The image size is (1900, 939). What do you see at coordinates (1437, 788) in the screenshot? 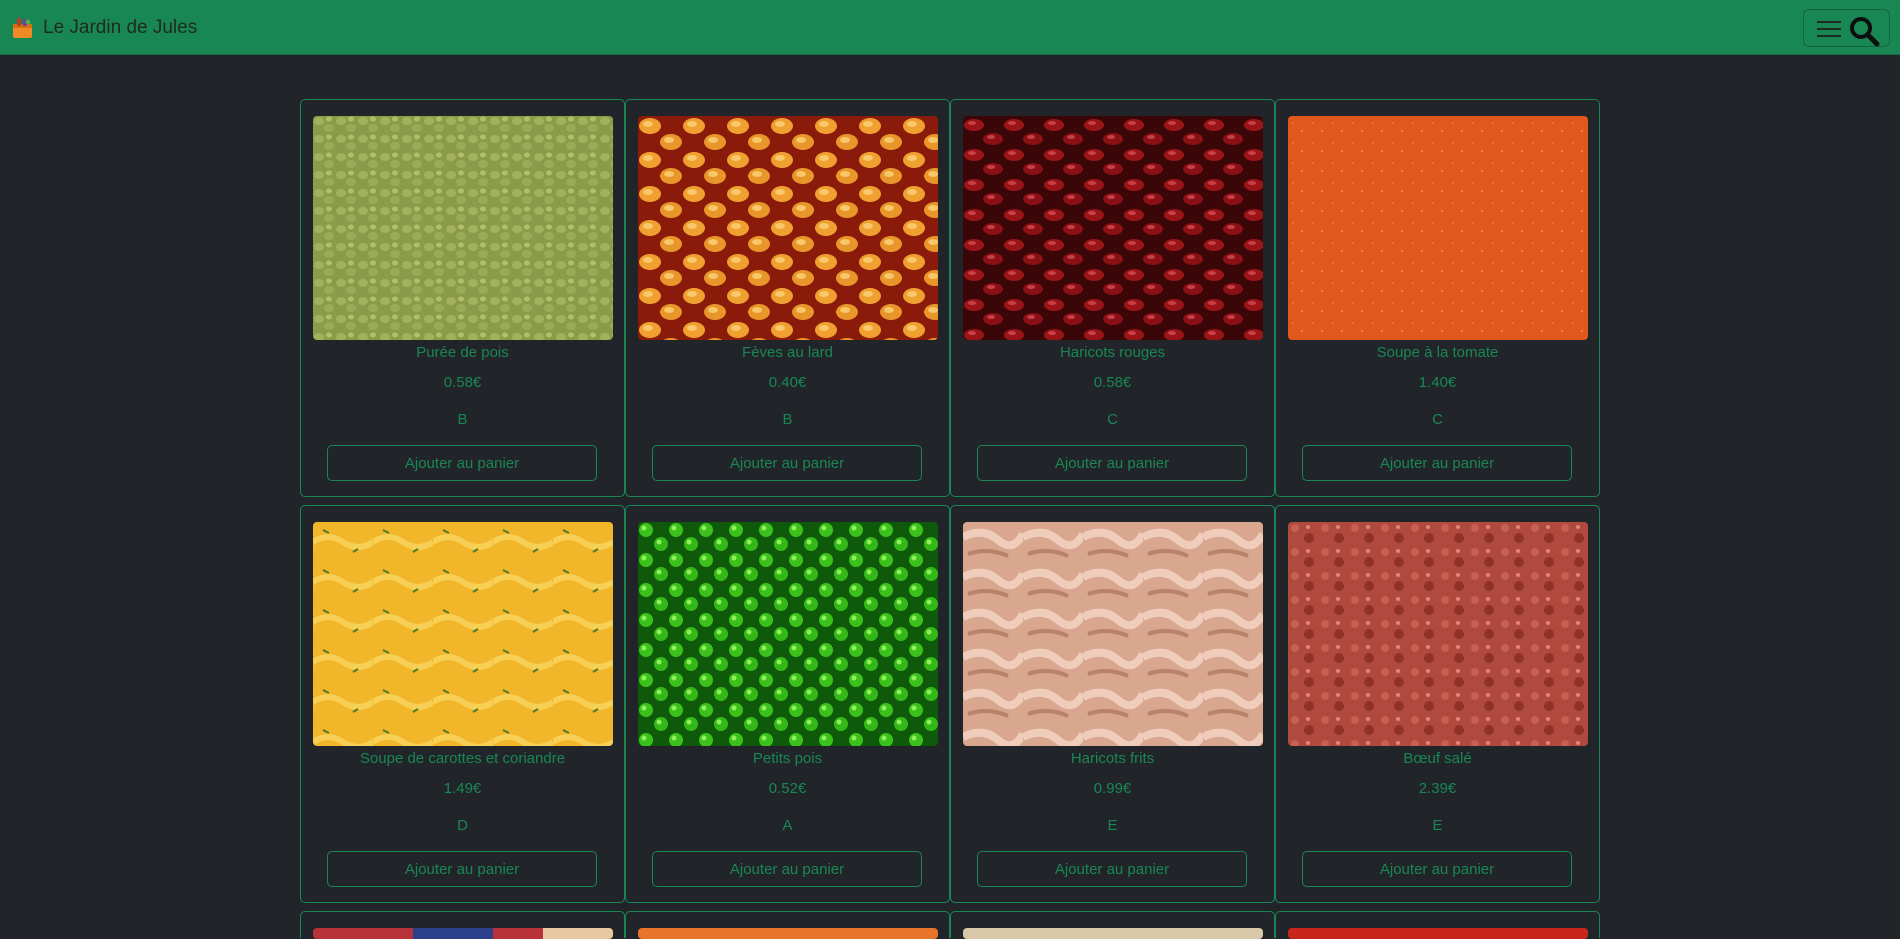
I see `product-price: 2.39€` at bounding box center [1437, 788].